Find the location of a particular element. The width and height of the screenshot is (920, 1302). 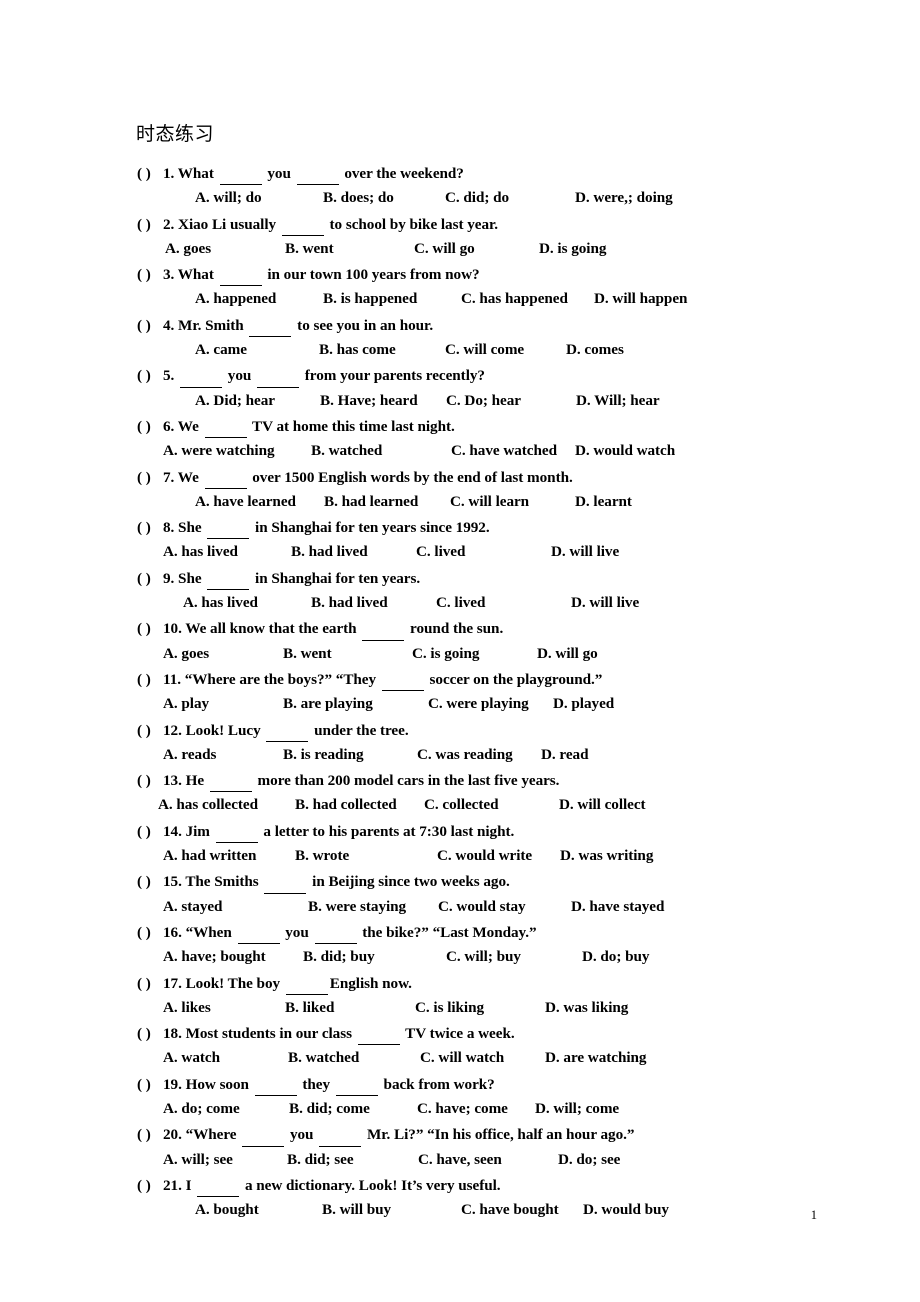

option-choice: C. has happened is located at coordinates (527, 299).